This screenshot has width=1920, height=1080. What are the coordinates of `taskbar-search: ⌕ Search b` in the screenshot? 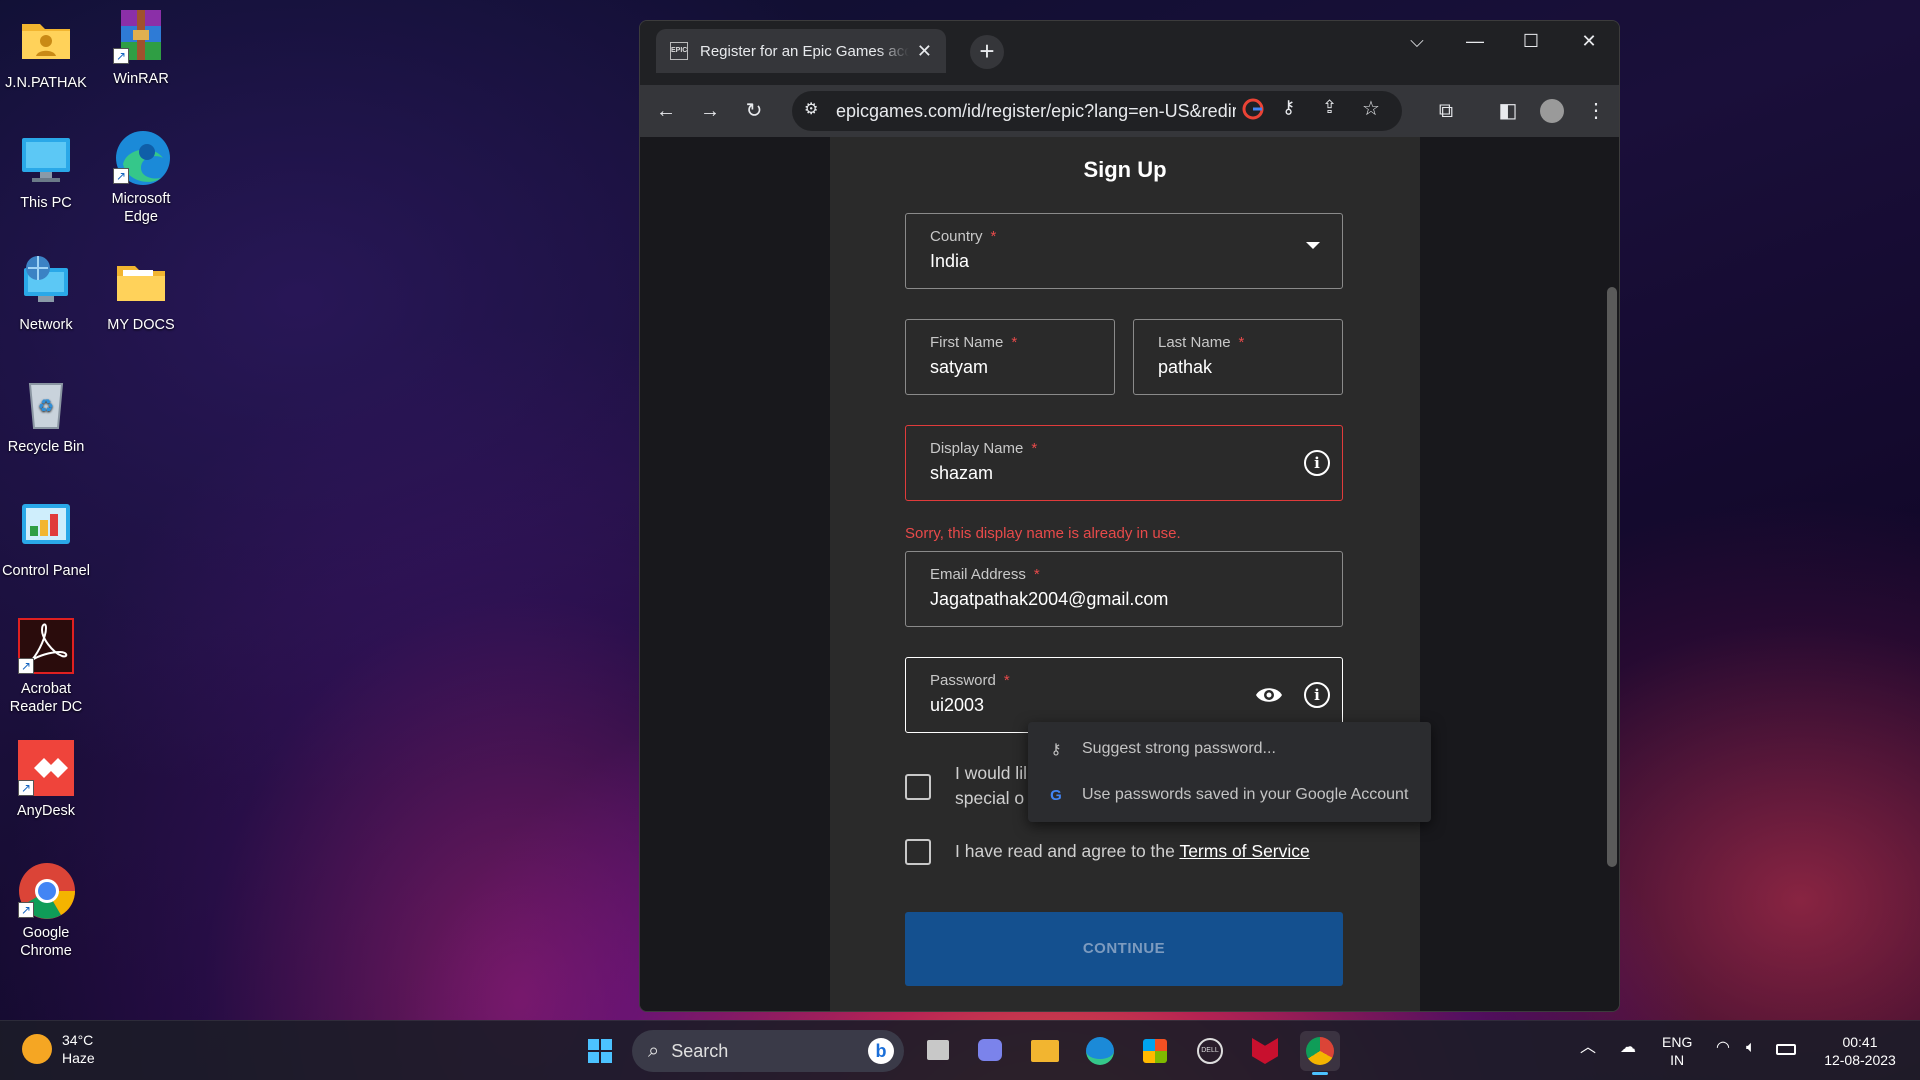 It's located at (768, 1051).